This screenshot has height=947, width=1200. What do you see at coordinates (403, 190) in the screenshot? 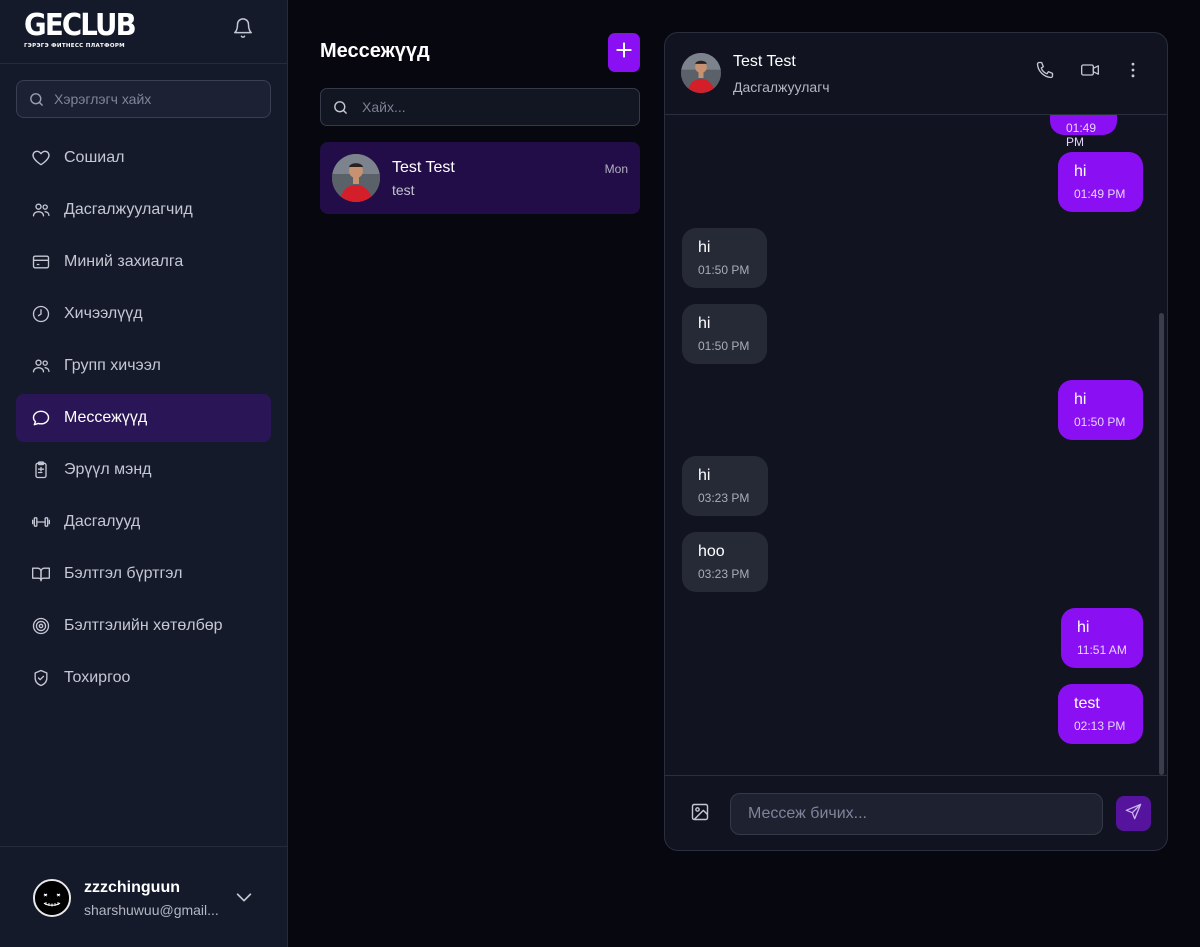
I see `conversation-last-message: test` at bounding box center [403, 190].